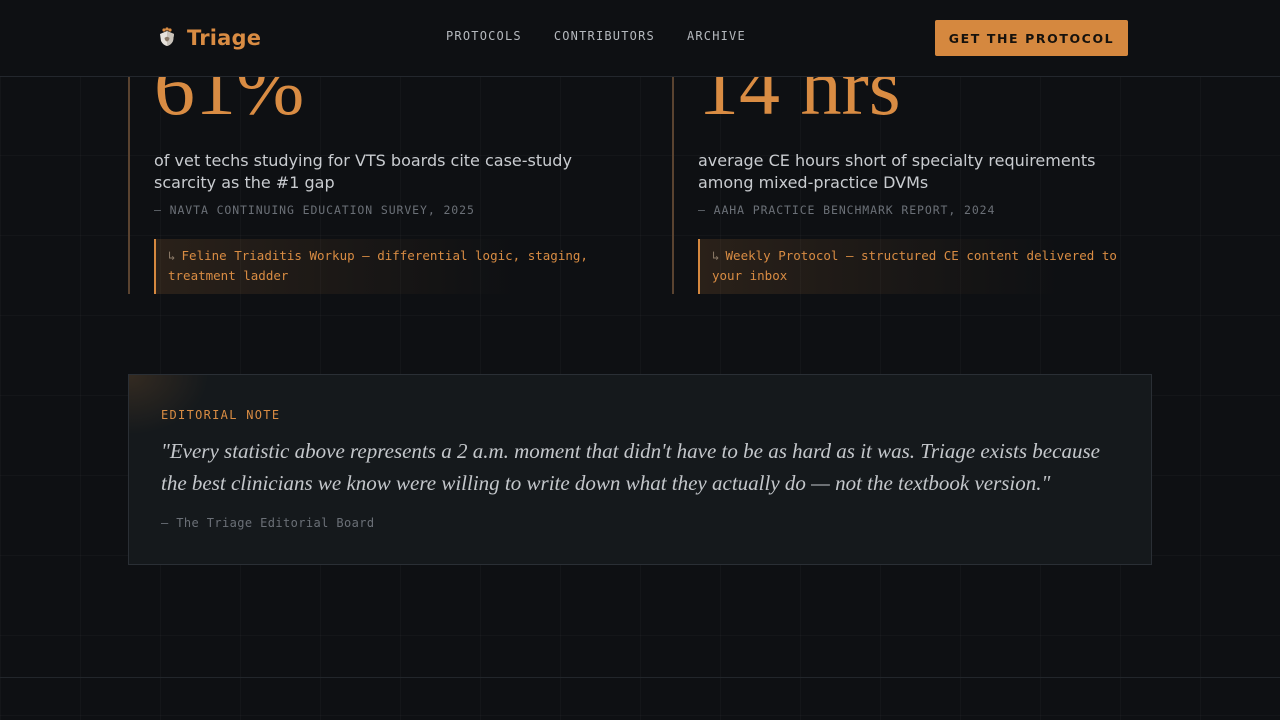  I want to click on stat-source: — AAHA PRACTICE BENCHMARK REPORT, 2024, so click(847, 210).